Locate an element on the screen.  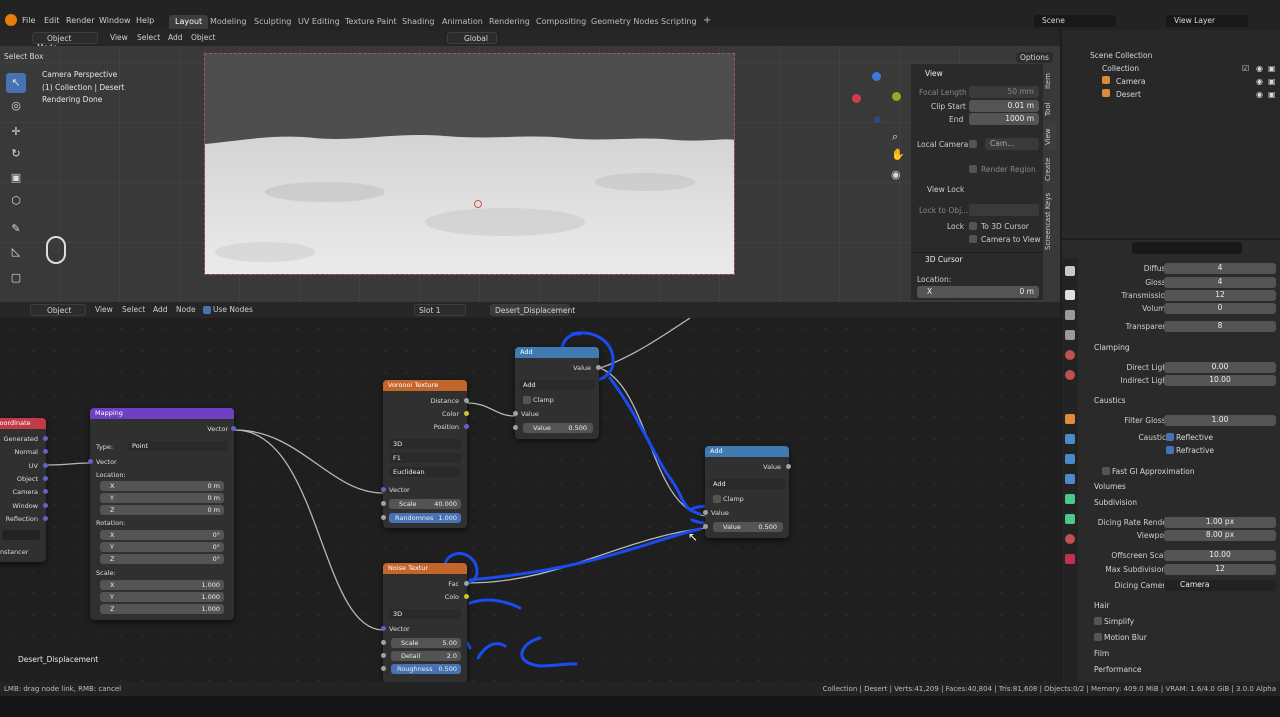
texture-tab-icon is located at coordinates (1070, 559).